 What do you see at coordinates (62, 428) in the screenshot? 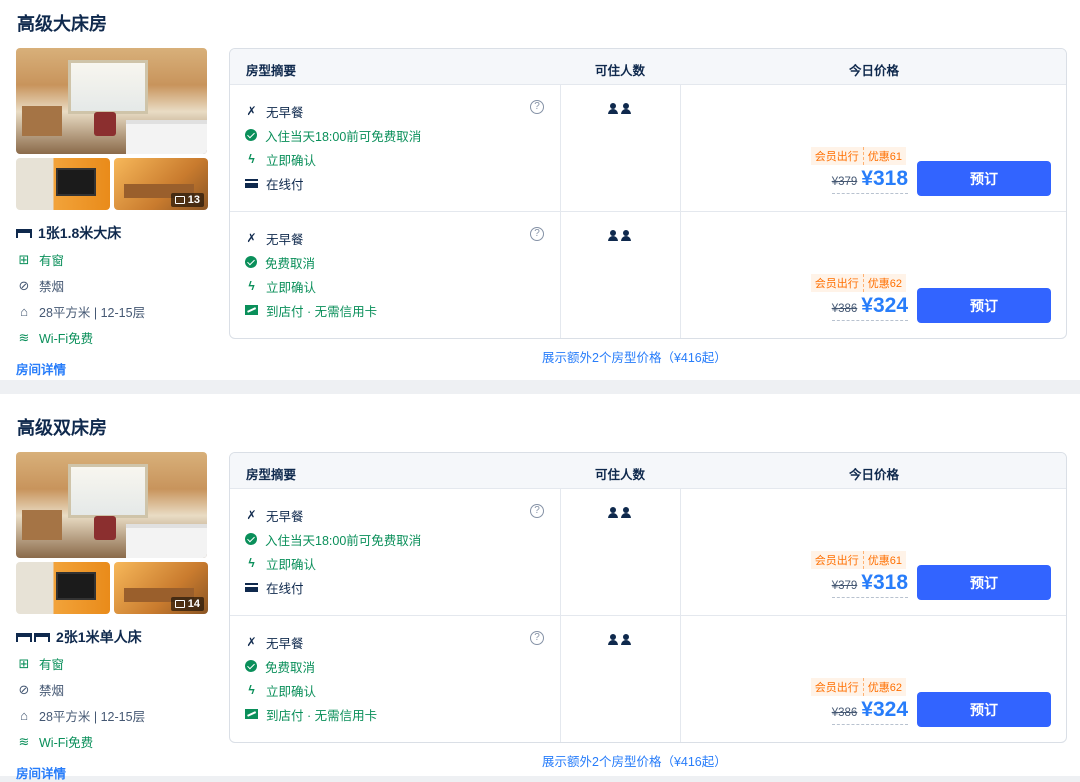
I see `room-title: 高级双床房` at bounding box center [62, 428].